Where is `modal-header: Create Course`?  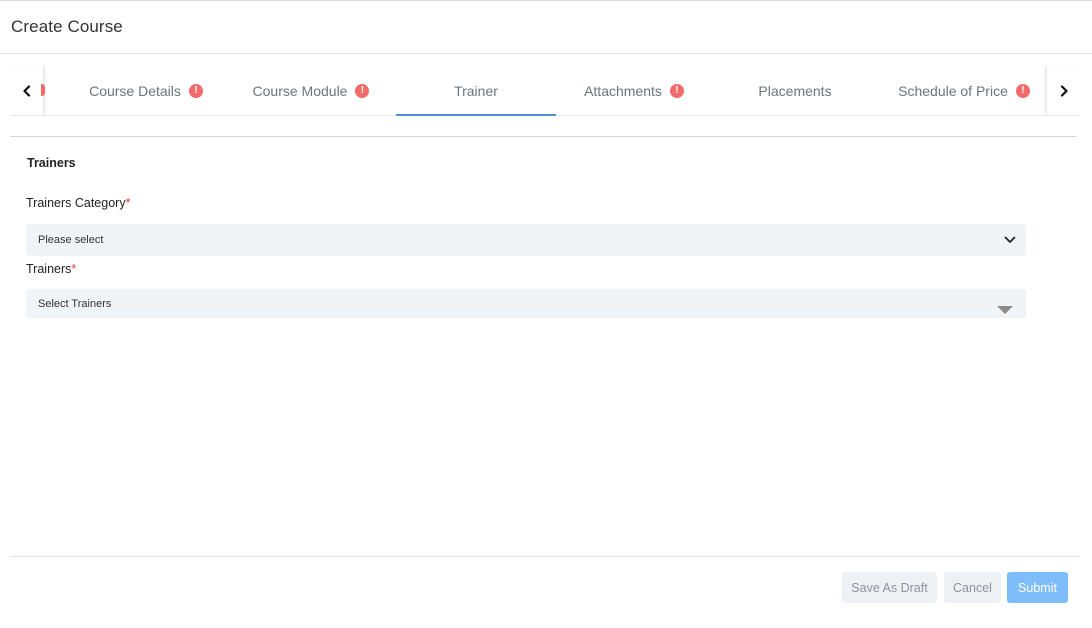 modal-header: Create Course is located at coordinates (546, 27).